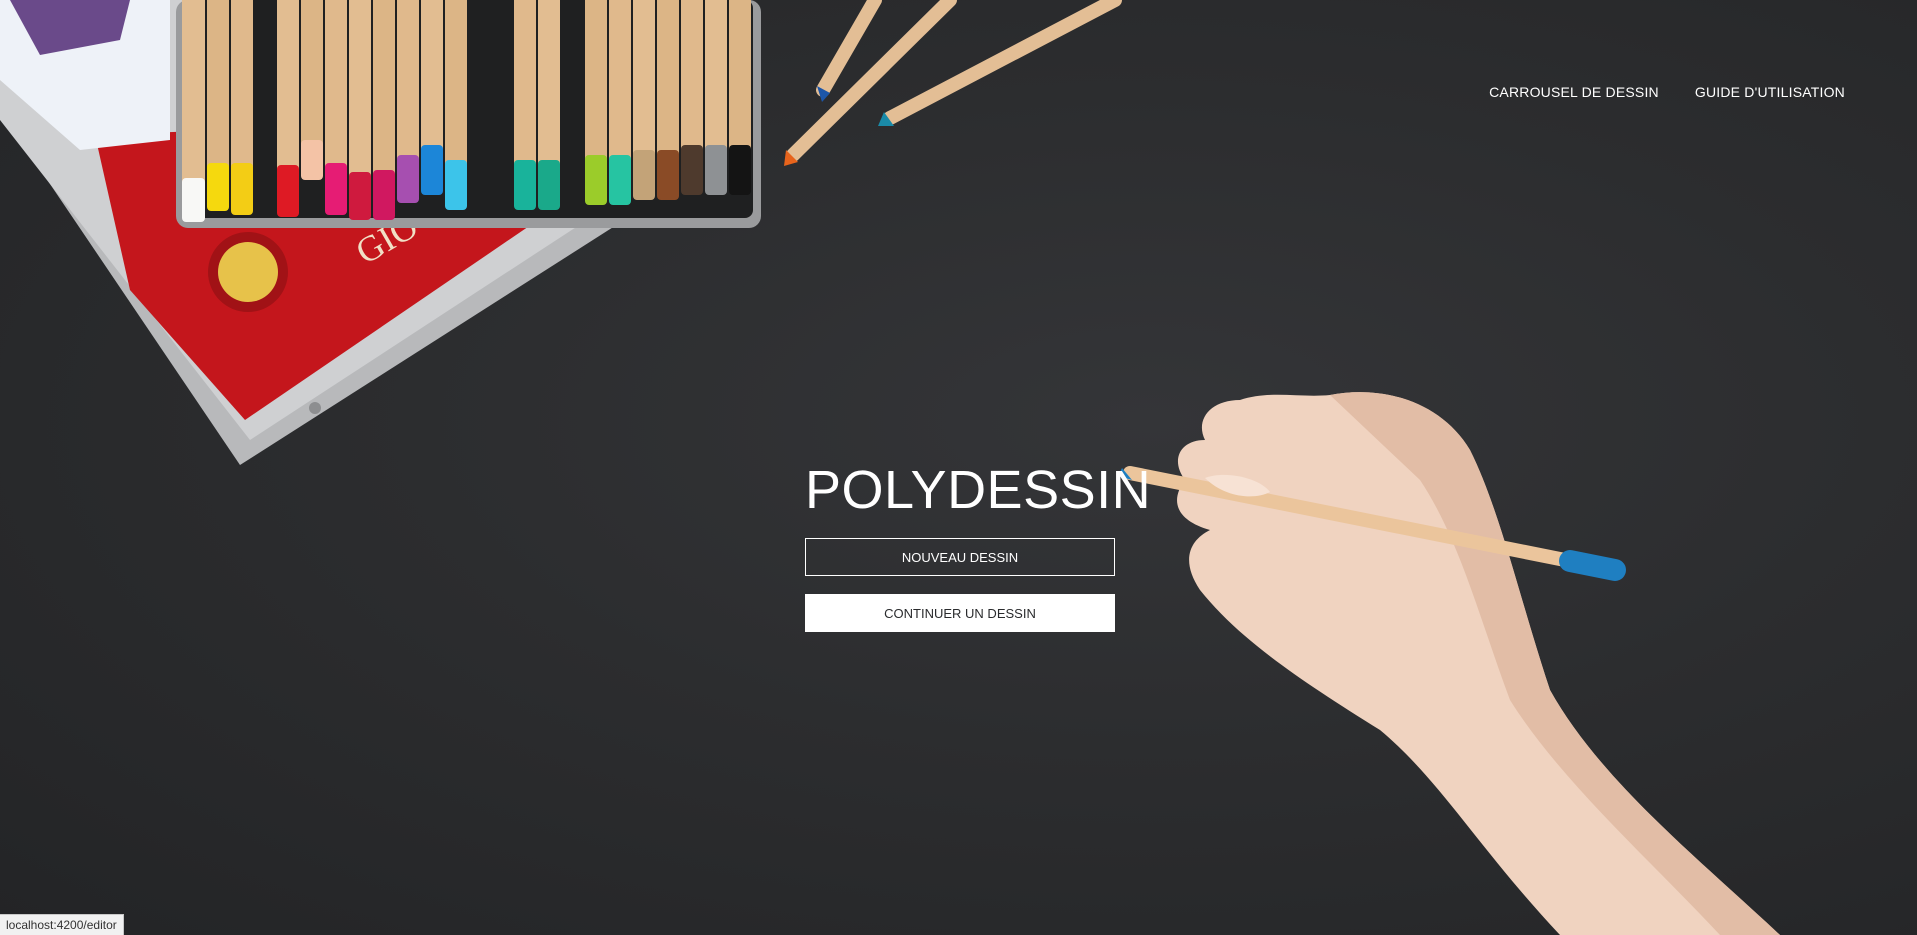 The width and height of the screenshot is (1917, 935). What do you see at coordinates (978, 490) in the screenshot?
I see `app-title: POLYDESSIN` at bounding box center [978, 490].